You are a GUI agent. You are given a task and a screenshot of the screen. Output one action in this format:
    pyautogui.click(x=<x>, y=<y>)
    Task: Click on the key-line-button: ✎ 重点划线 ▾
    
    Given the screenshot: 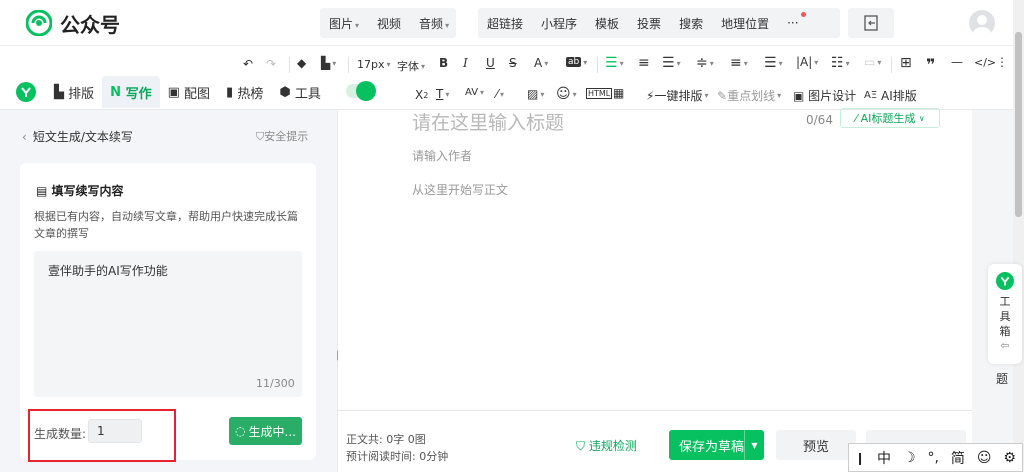 What is the action you would take?
    pyautogui.click(x=749, y=95)
    